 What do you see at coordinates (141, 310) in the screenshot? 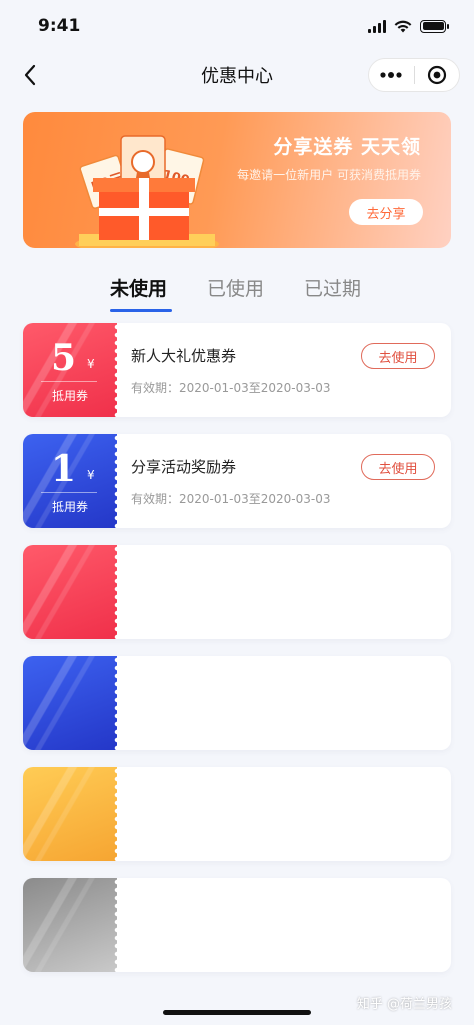
I see `active-tab-indicator` at bounding box center [141, 310].